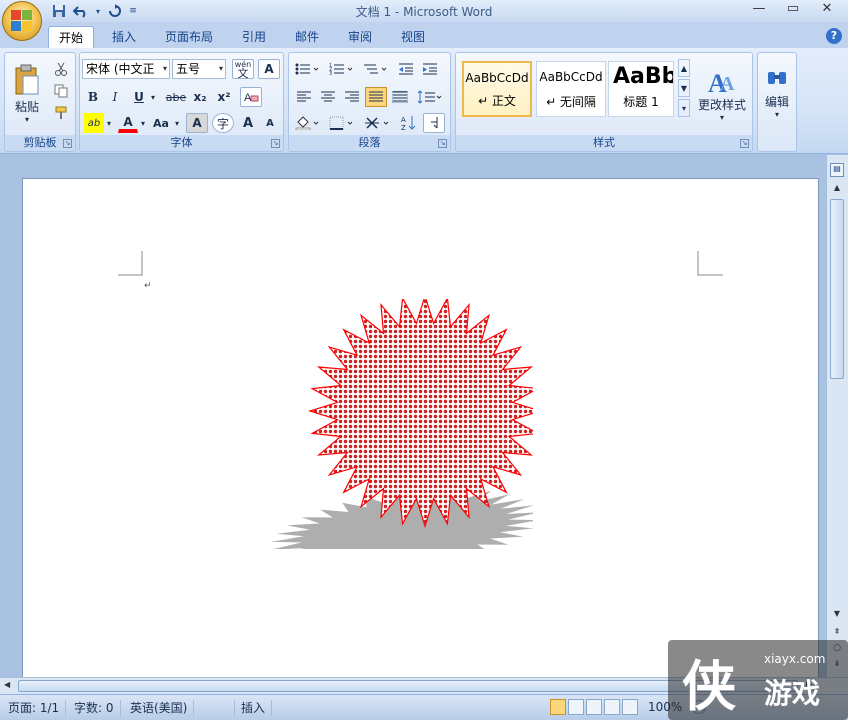 Image resolution: width=848 pixels, height=720 pixels. Describe the element at coordinates (406, 69) in the screenshot. I see `decrease-indent-button` at that location.